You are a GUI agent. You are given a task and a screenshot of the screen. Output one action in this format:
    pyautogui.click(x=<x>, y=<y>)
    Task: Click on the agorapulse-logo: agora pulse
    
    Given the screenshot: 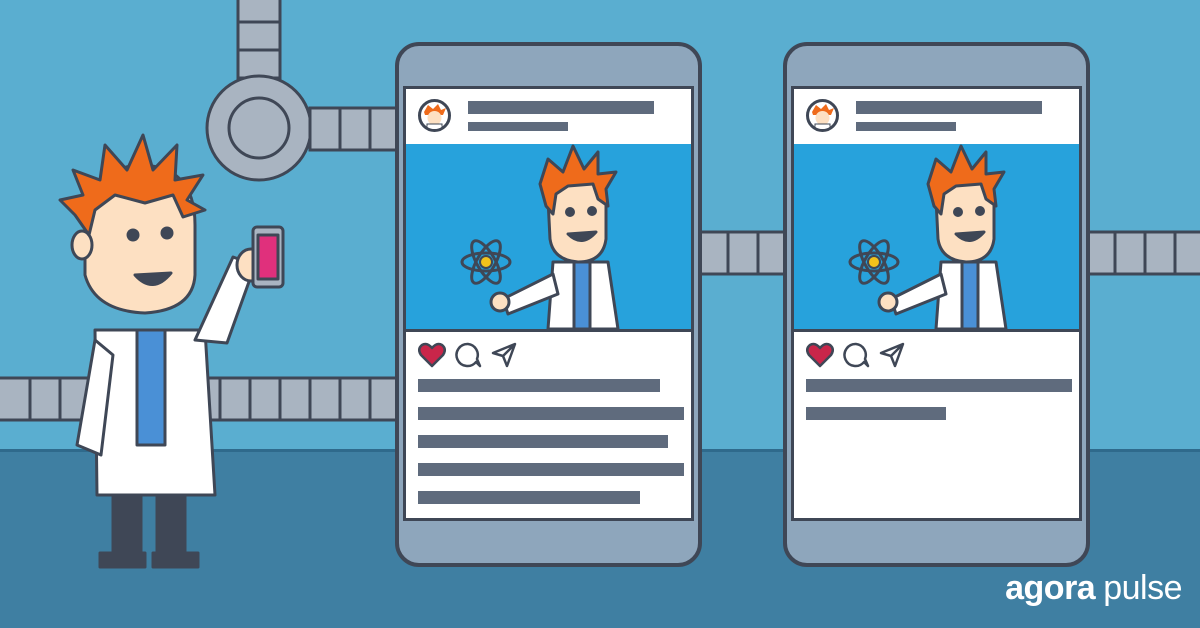 What is the action you would take?
    pyautogui.click(x=1093, y=588)
    